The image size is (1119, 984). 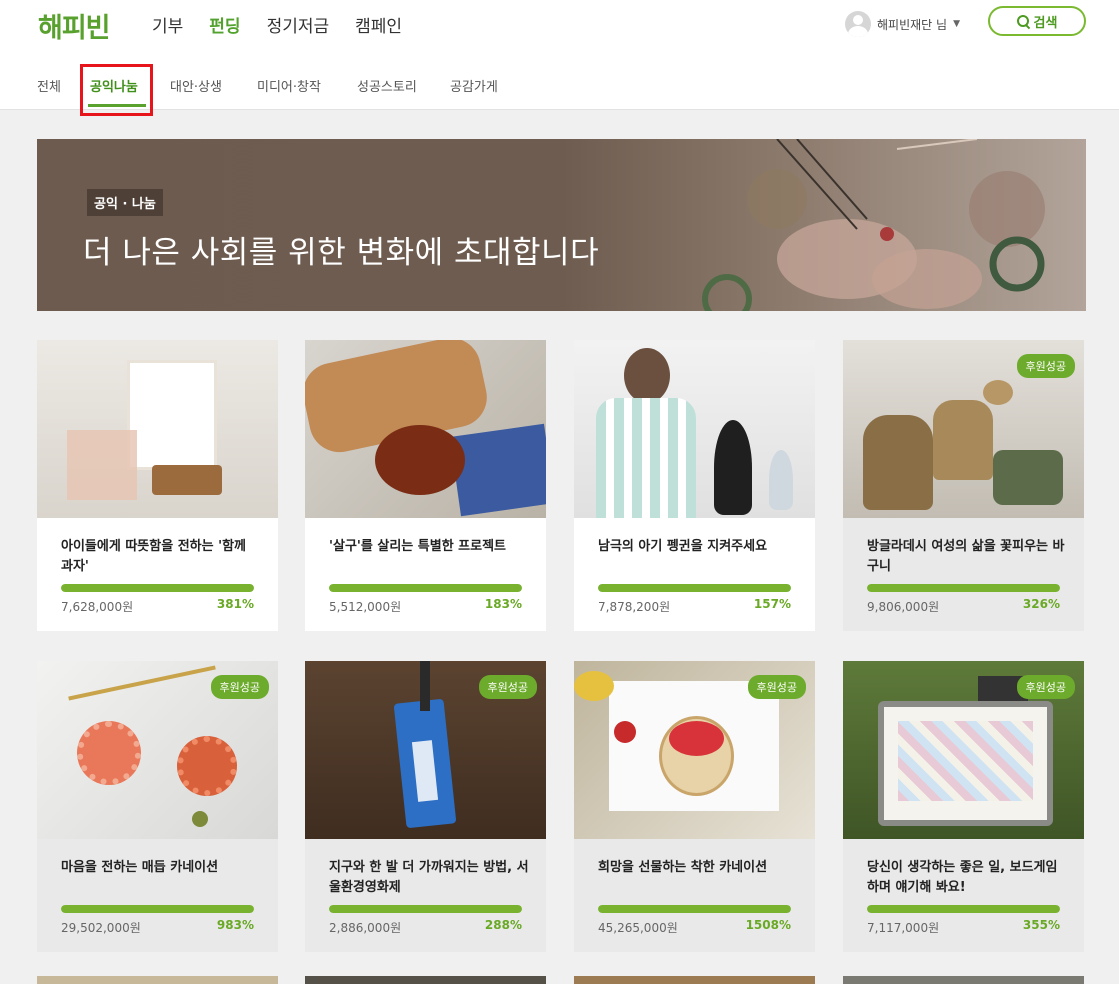 I want to click on nav-regular-savings: 정기저금, so click(x=298, y=24).